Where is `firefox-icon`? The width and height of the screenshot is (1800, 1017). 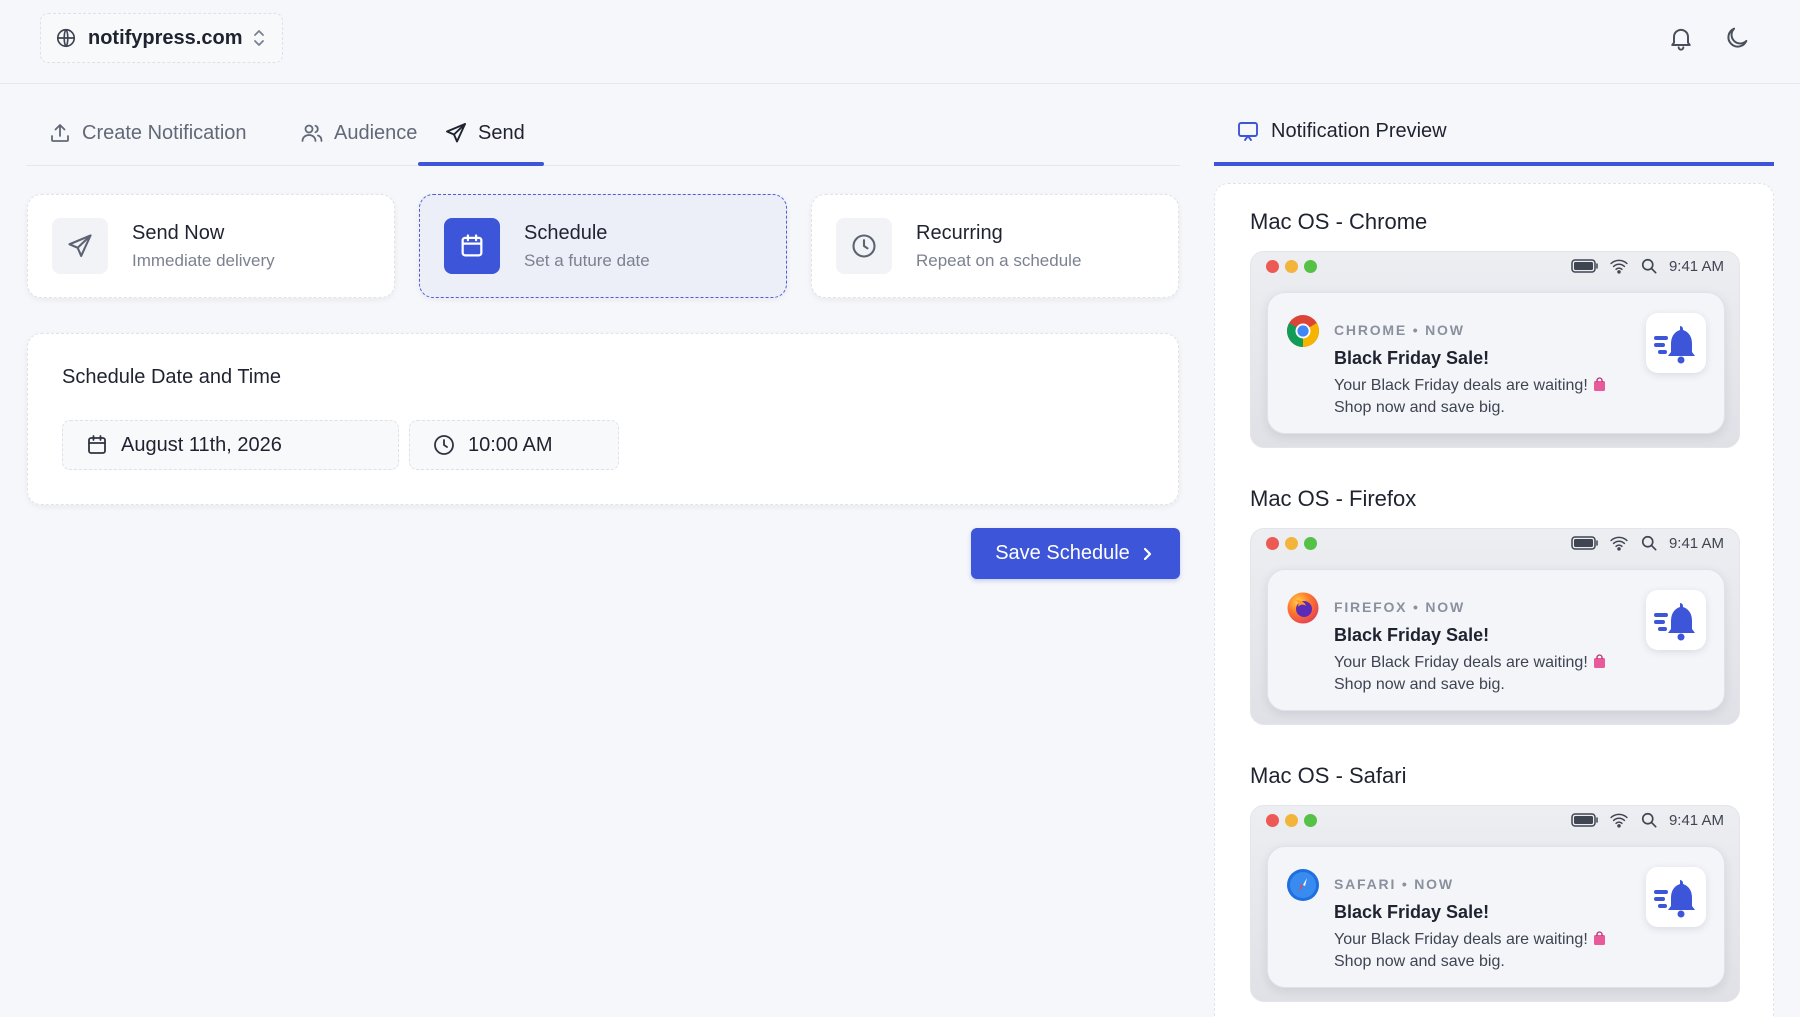
firefox-icon is located at coordinates (1303, 608).